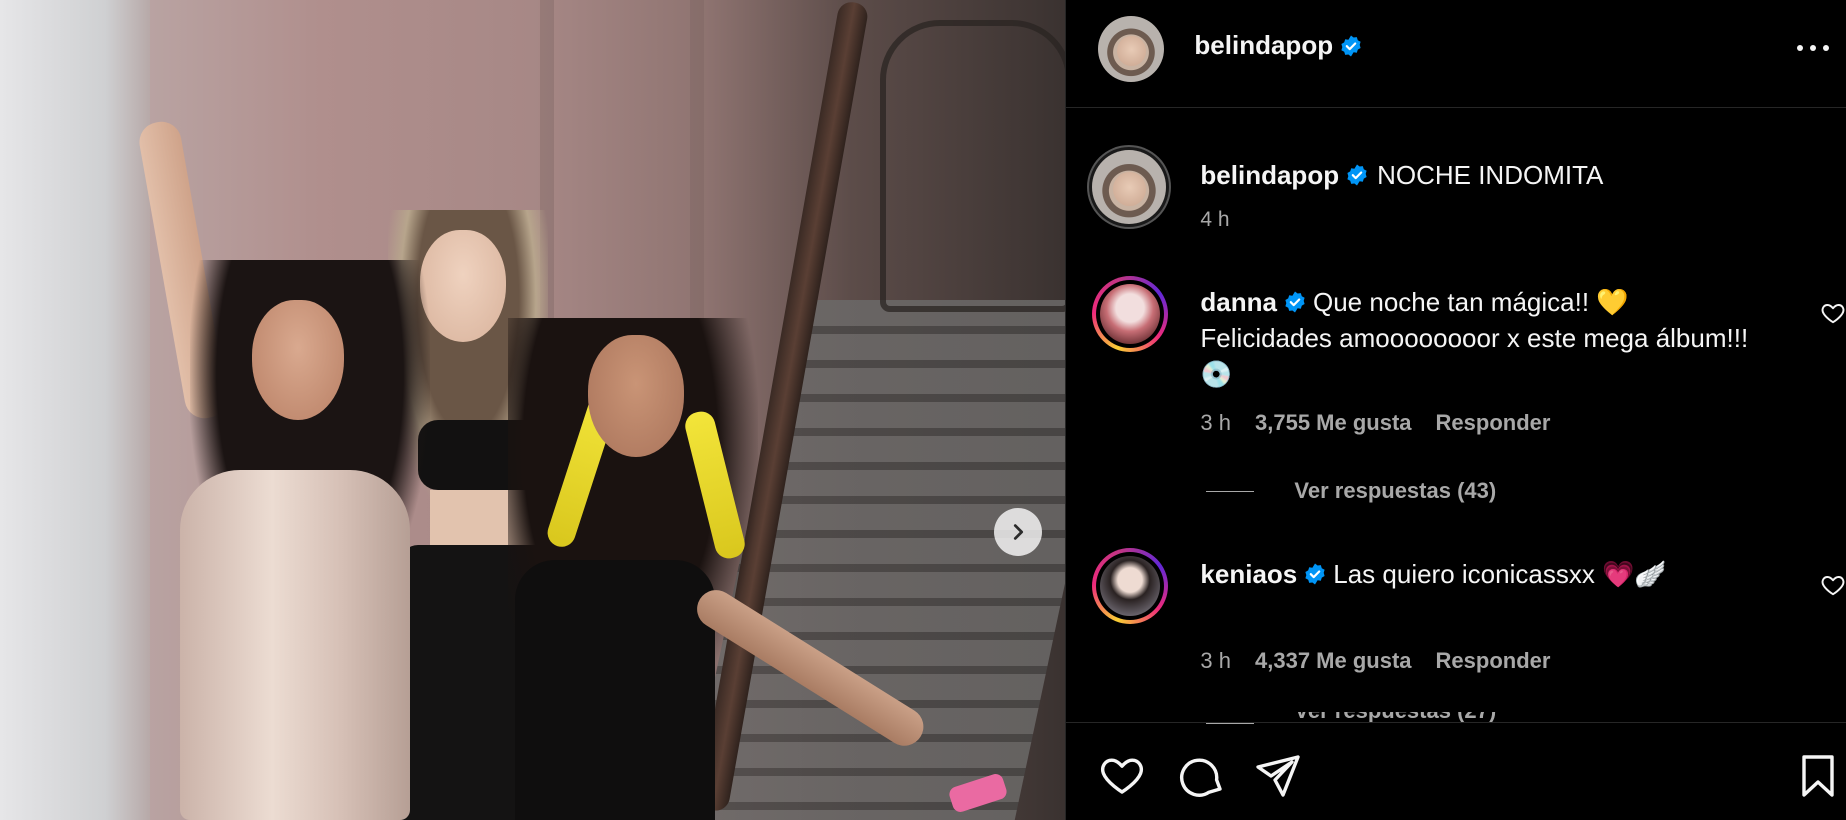 The image size is (1846, 820). Describe the element at coordinates (1818, 775) in the screenshot. I see `bookmark-icon` at that location.